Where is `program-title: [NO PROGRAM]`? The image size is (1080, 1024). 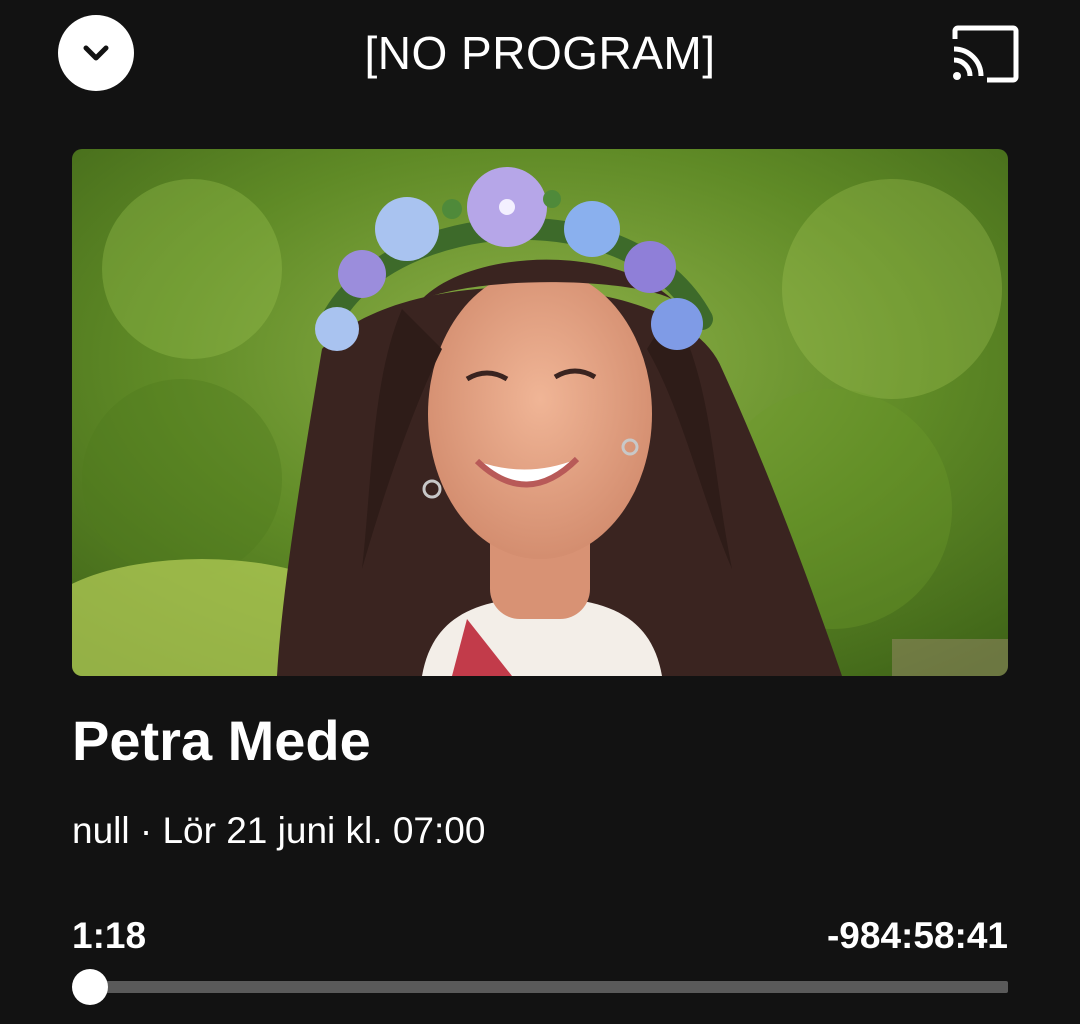 program-title: [NO PROGRAM] is located at coordinates (540, 53).